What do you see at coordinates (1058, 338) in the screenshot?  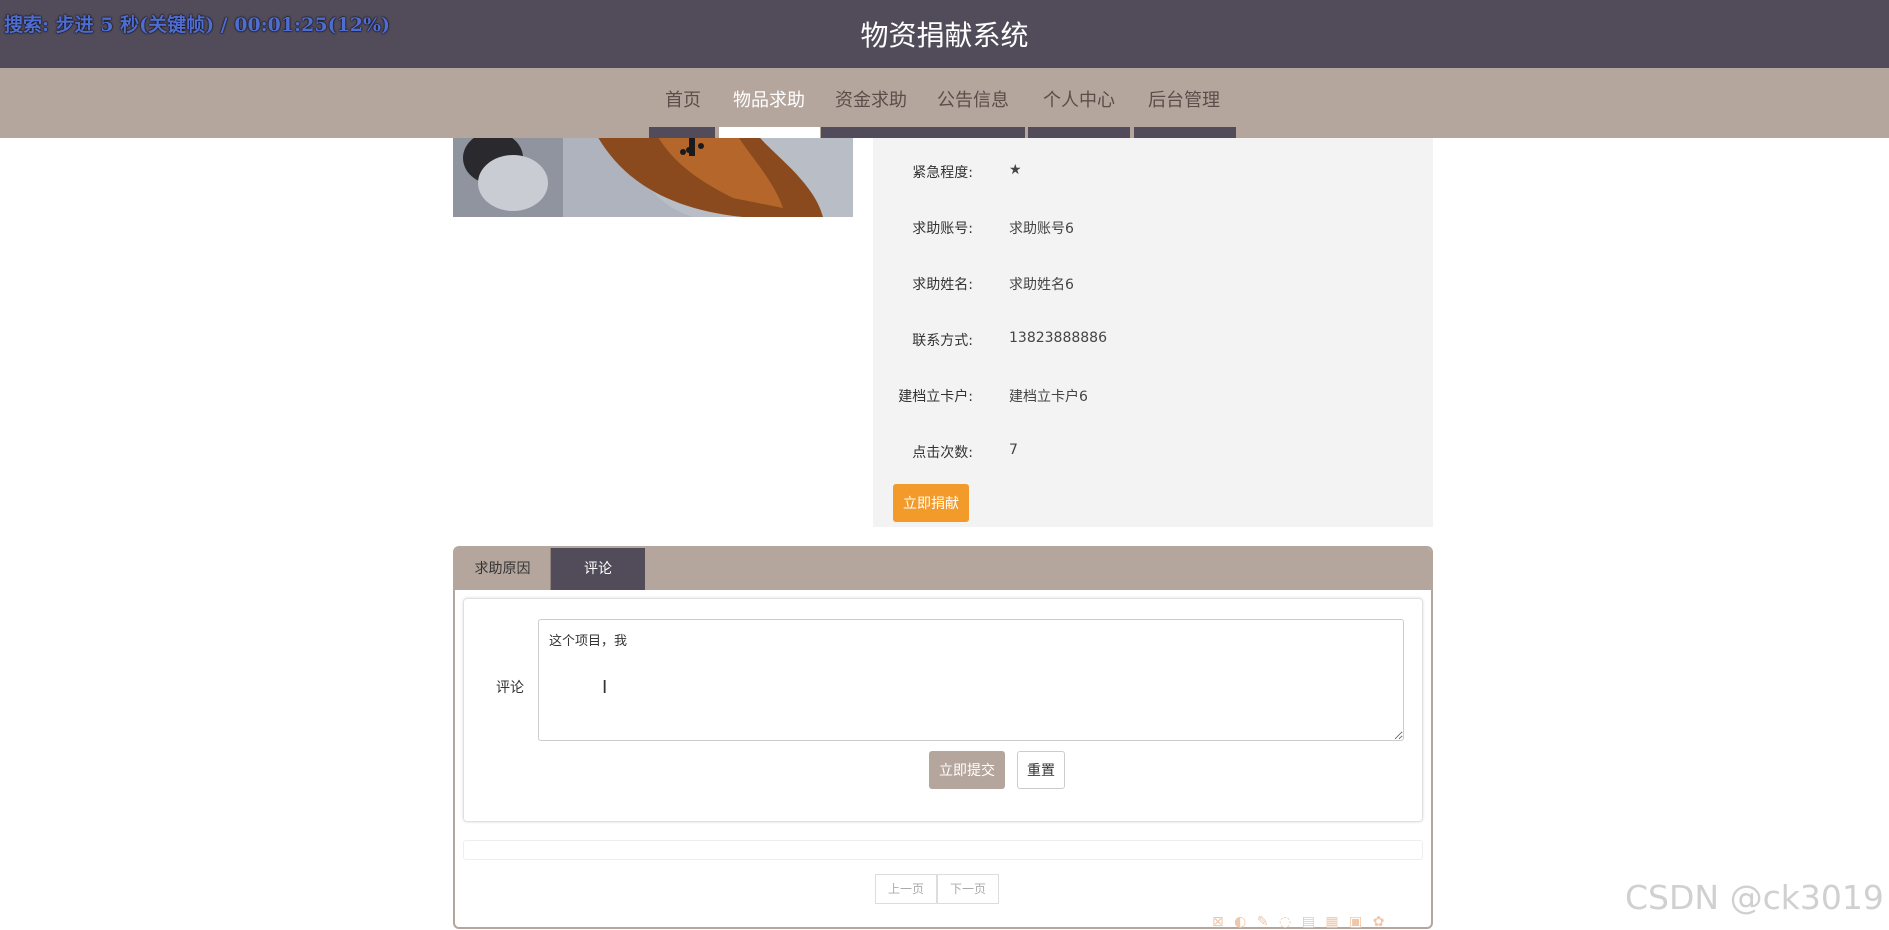 I see `contact-value: 13823888886` at bounding box center [1058, 338].